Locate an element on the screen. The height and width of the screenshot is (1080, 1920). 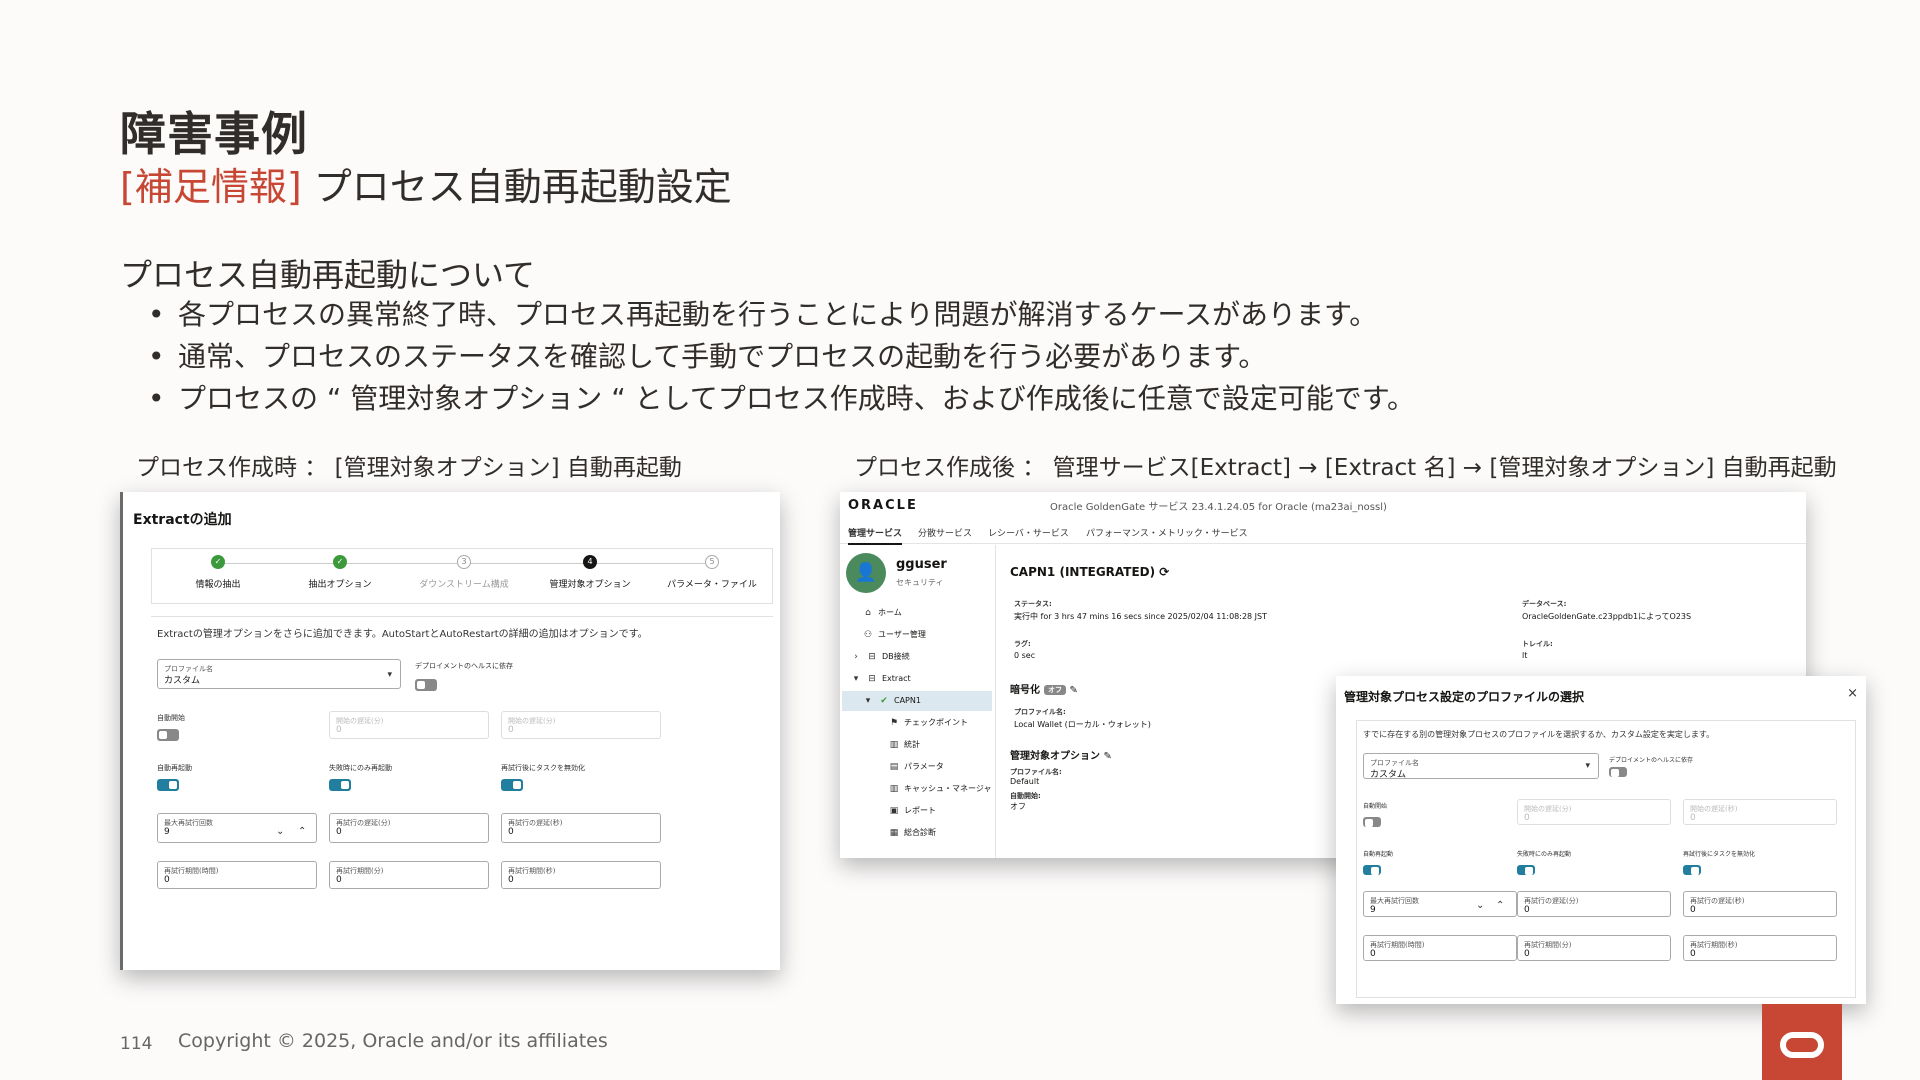
trail-key: トレイル: is located at coordinates (1537, 644).